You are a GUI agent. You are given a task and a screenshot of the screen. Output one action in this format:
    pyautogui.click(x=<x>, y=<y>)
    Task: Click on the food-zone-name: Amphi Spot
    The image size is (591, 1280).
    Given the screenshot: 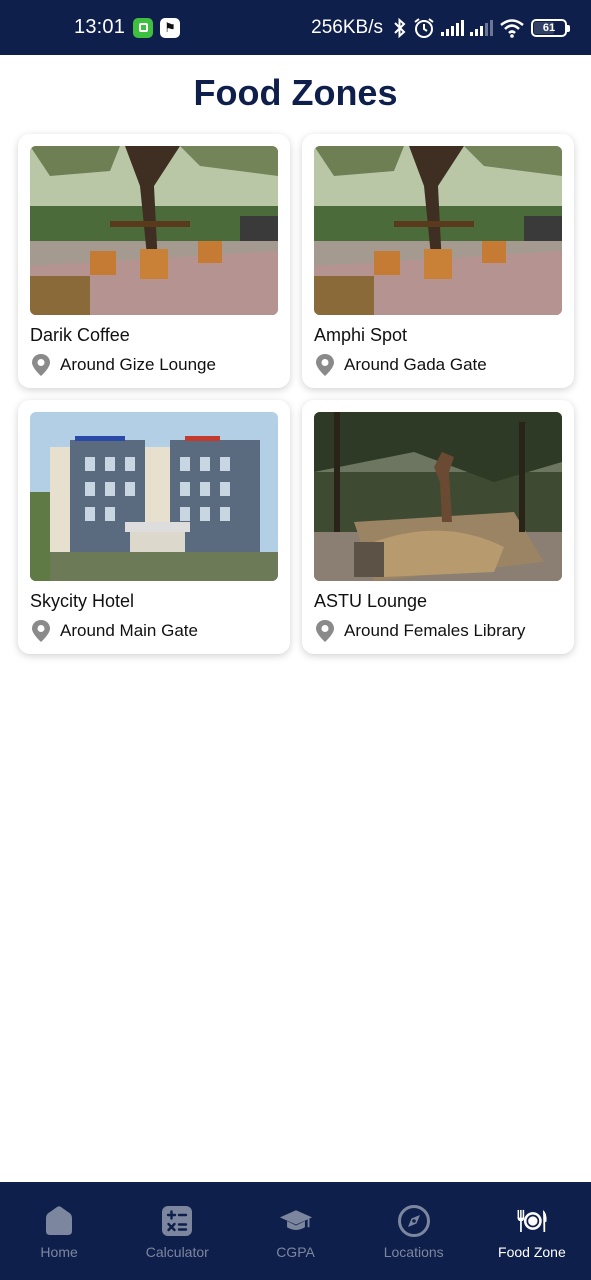 What is the action you would take?
    pyautogui.click(x=361, y=335)
    